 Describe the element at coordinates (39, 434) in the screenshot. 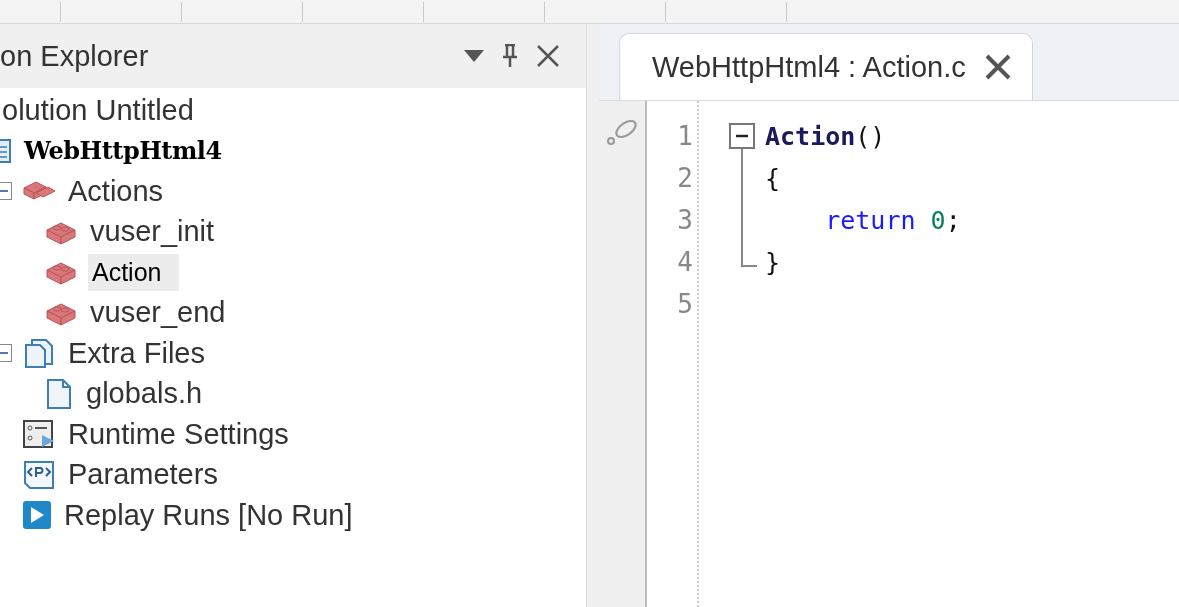

I see `settings-panel-icon` at that location.